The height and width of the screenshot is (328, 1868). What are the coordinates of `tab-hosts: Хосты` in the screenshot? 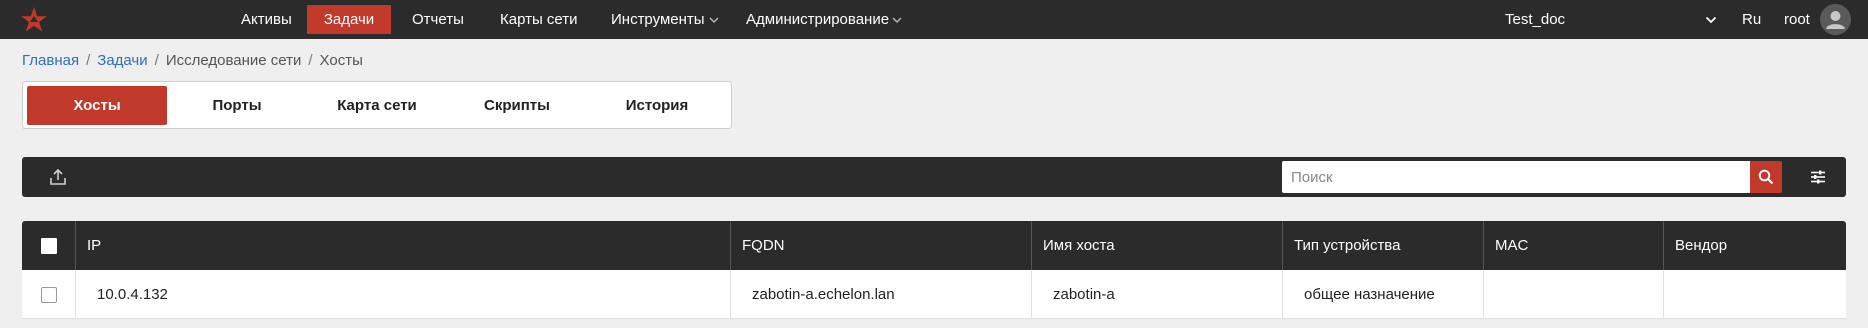 It's located at (97, 105).